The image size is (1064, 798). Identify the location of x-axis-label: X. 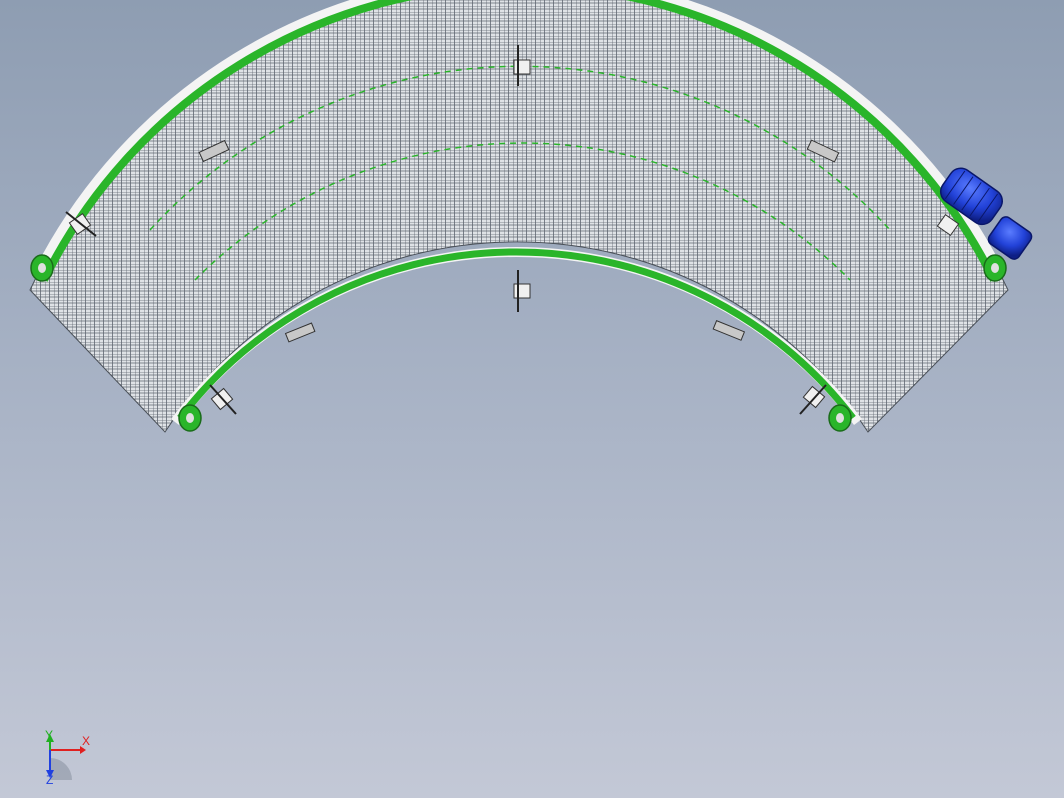
(86, 741).